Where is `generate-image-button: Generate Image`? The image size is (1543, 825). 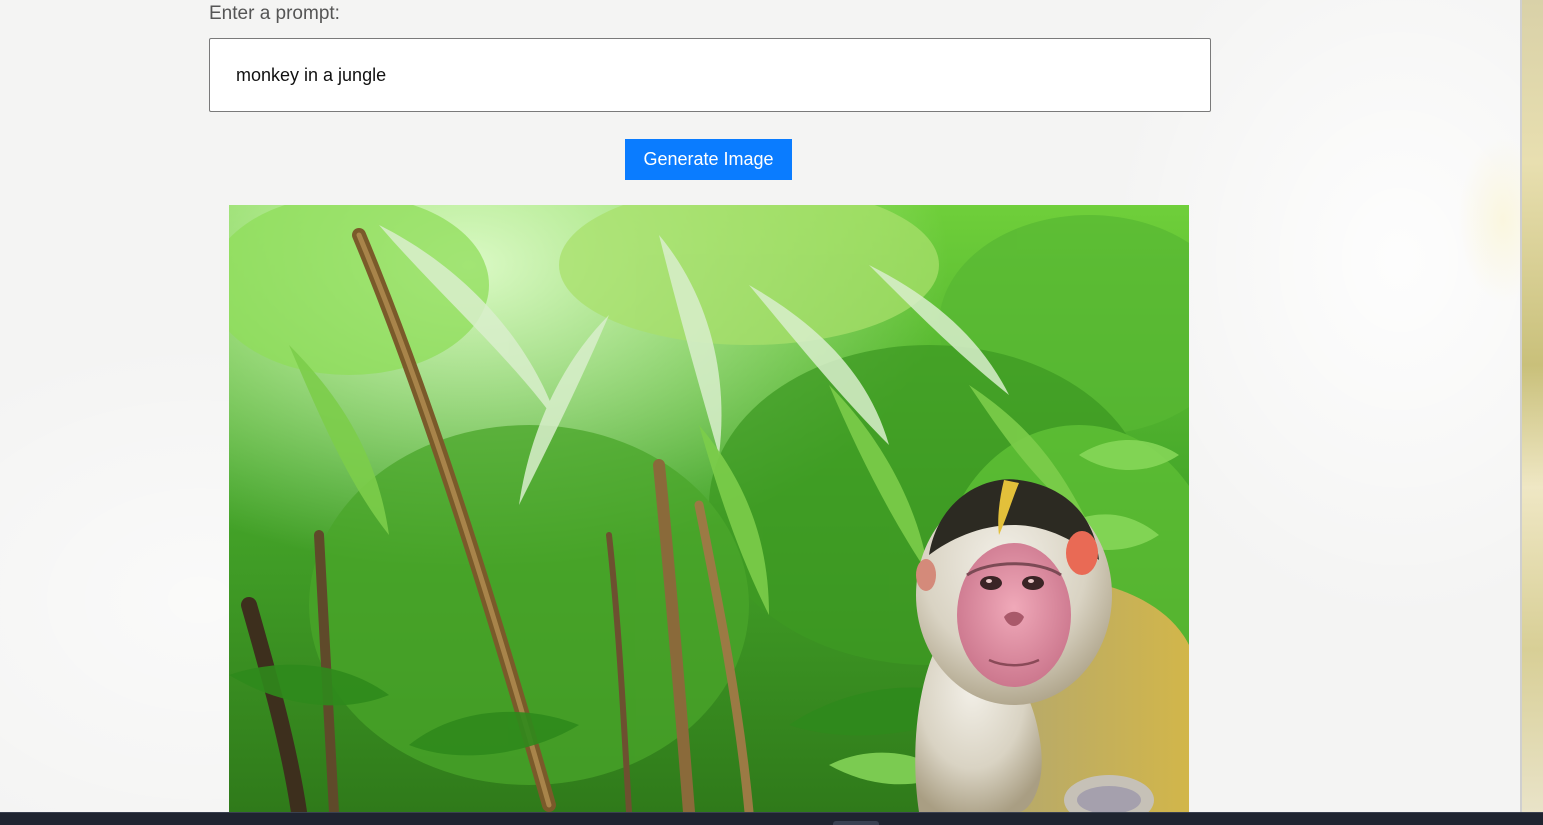 generate-image-button: Generate Image is located at coordinates (708, 159).